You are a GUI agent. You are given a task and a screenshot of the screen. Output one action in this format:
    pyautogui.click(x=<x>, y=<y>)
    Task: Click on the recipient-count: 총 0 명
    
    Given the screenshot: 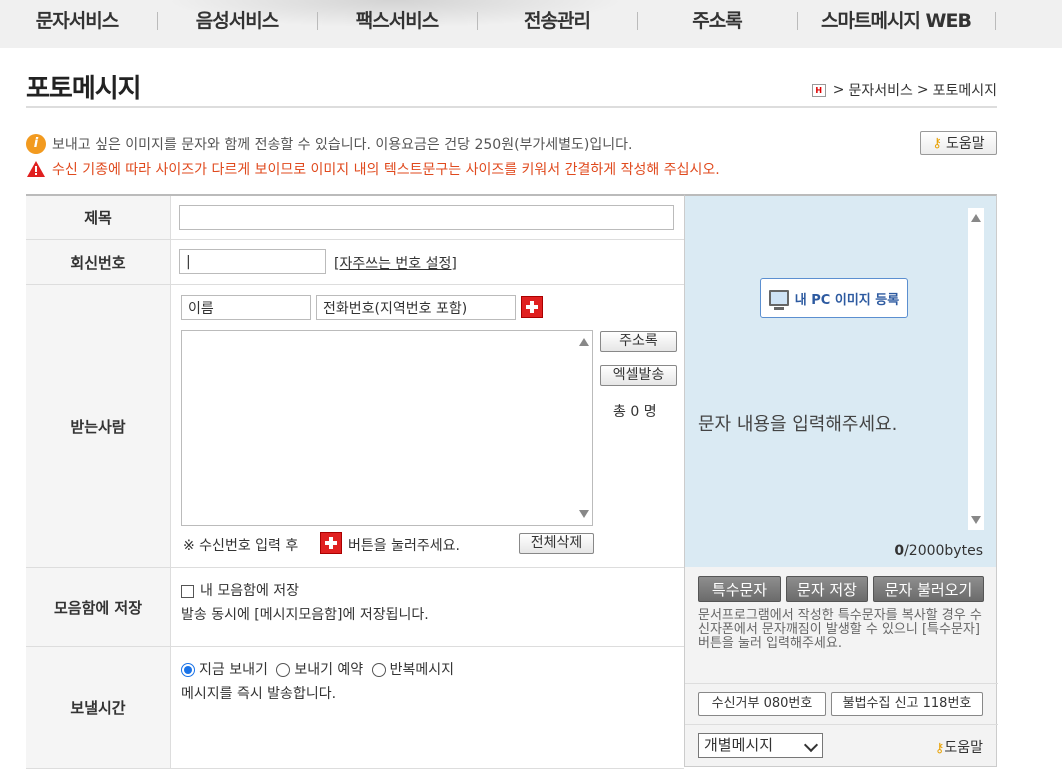 What is the action you would take?
    pyautogui.click(x=635, y=412)
    